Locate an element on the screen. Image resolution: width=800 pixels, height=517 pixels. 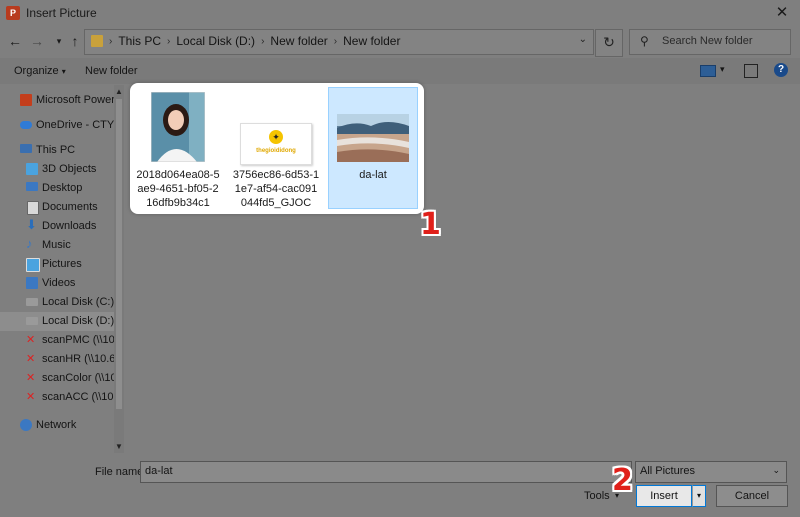
sidebar-item-scanpmc: ✕ scanPMC (\\10.6 is located at coordinates (59, 340).